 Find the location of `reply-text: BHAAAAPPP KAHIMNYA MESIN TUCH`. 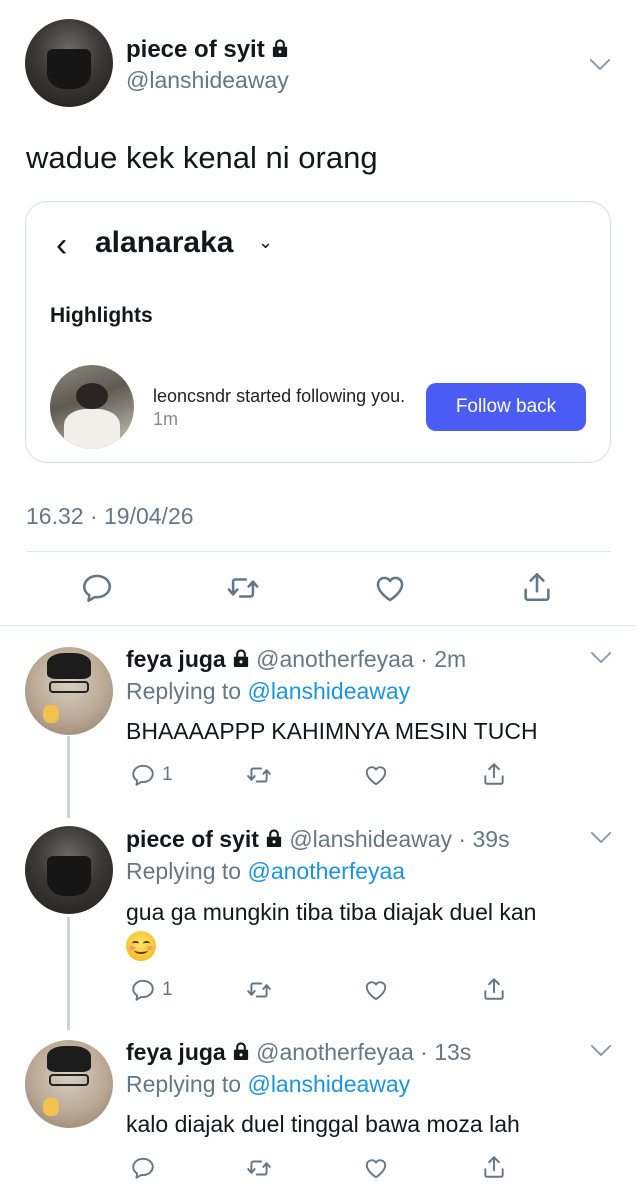

reply-text: BHAAAAPPP KAHIMNYA MESIN TUCH is located at coordinates (332, 731).